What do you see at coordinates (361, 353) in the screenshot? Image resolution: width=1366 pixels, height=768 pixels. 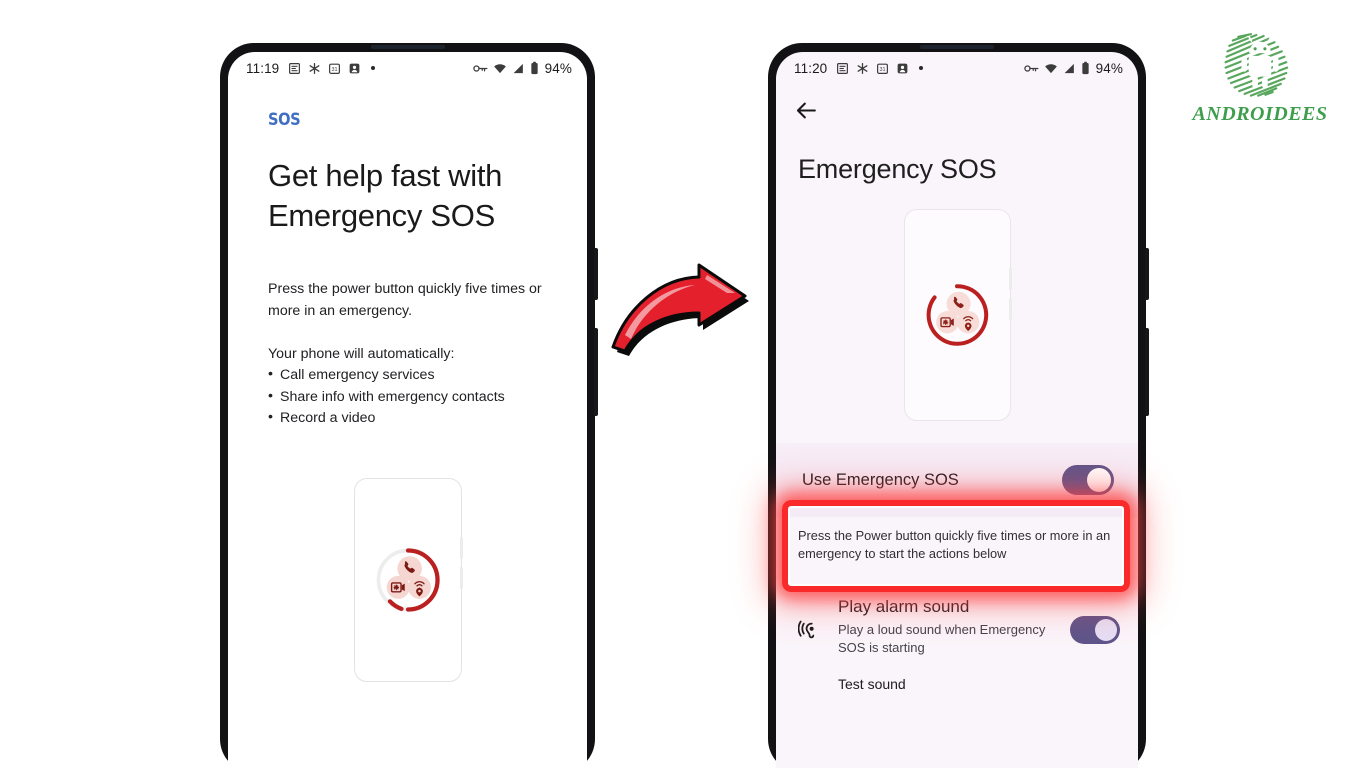 I see `list-intro: Your phone will automatically:` at bounding box center [361, 353].